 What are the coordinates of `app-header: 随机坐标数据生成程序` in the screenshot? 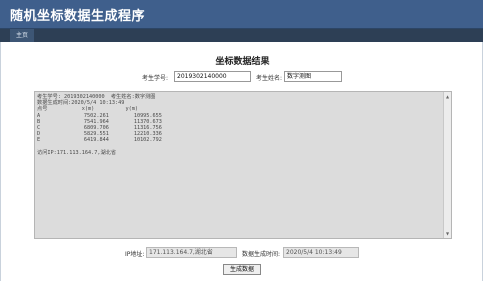 It's located at (241, 14).